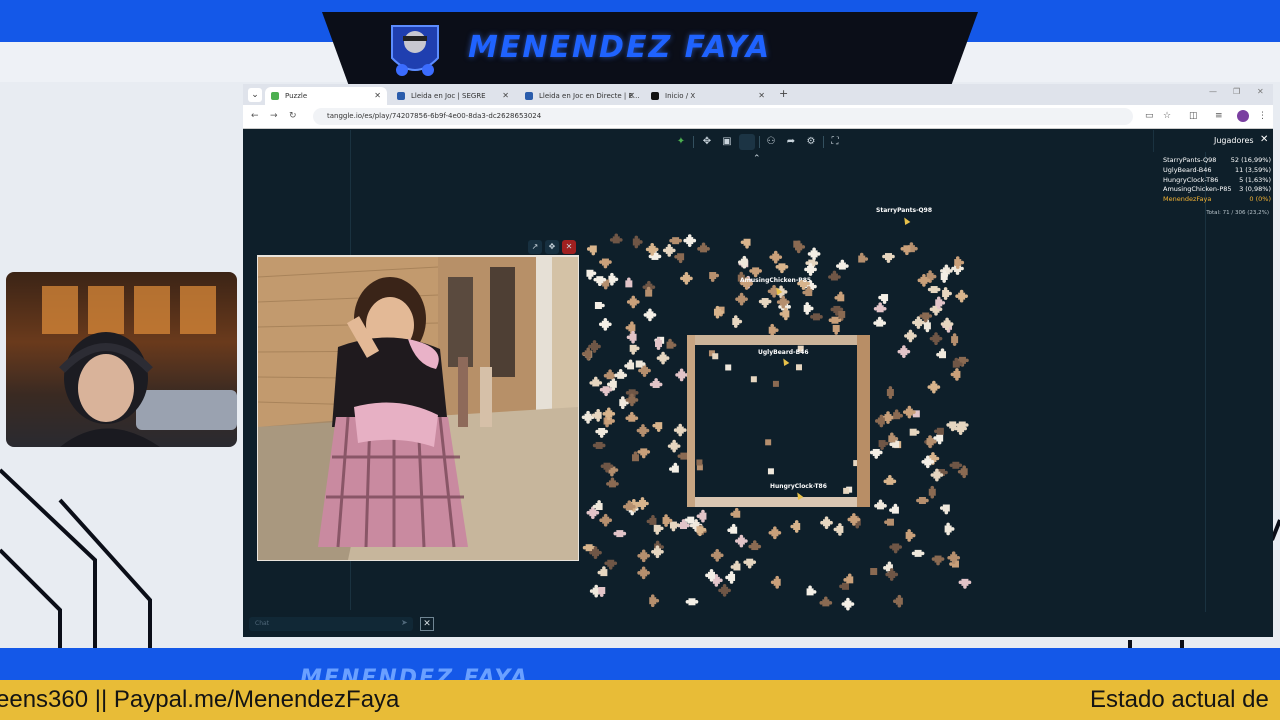 The width and height of the screenshot is (1280, 720). Describe the element at coordinates (1236, 91) in the screenshot. I see `maximize-icon: ❐` at that location.